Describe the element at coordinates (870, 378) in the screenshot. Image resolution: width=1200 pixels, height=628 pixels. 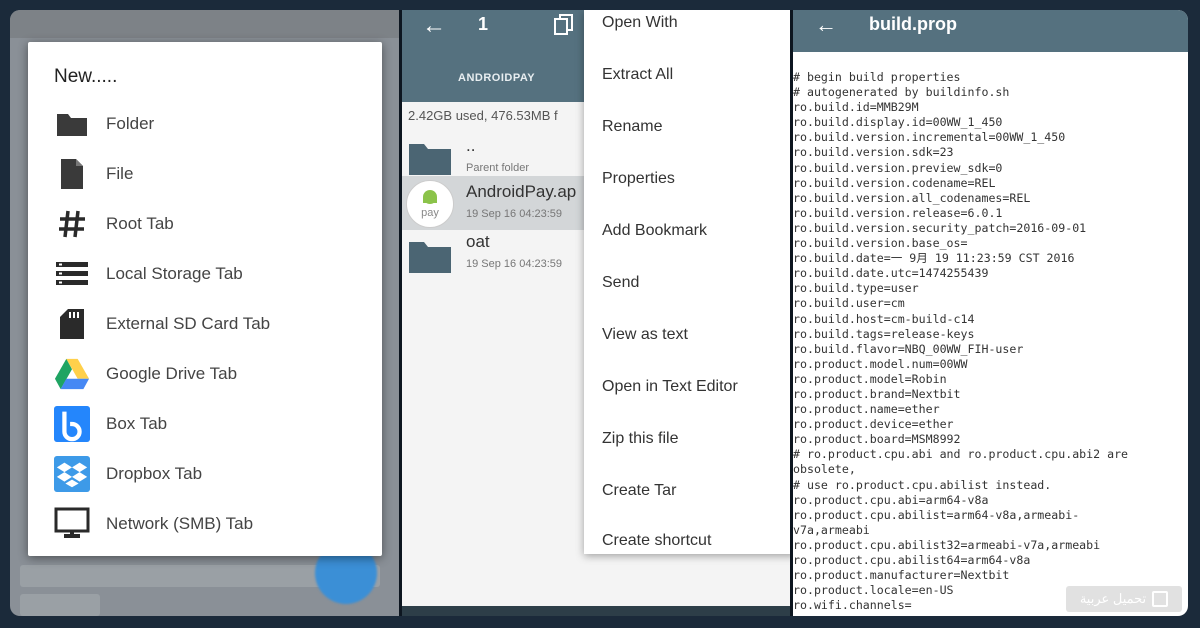
I see `code-line: ro.product.model=Robin` at that location.